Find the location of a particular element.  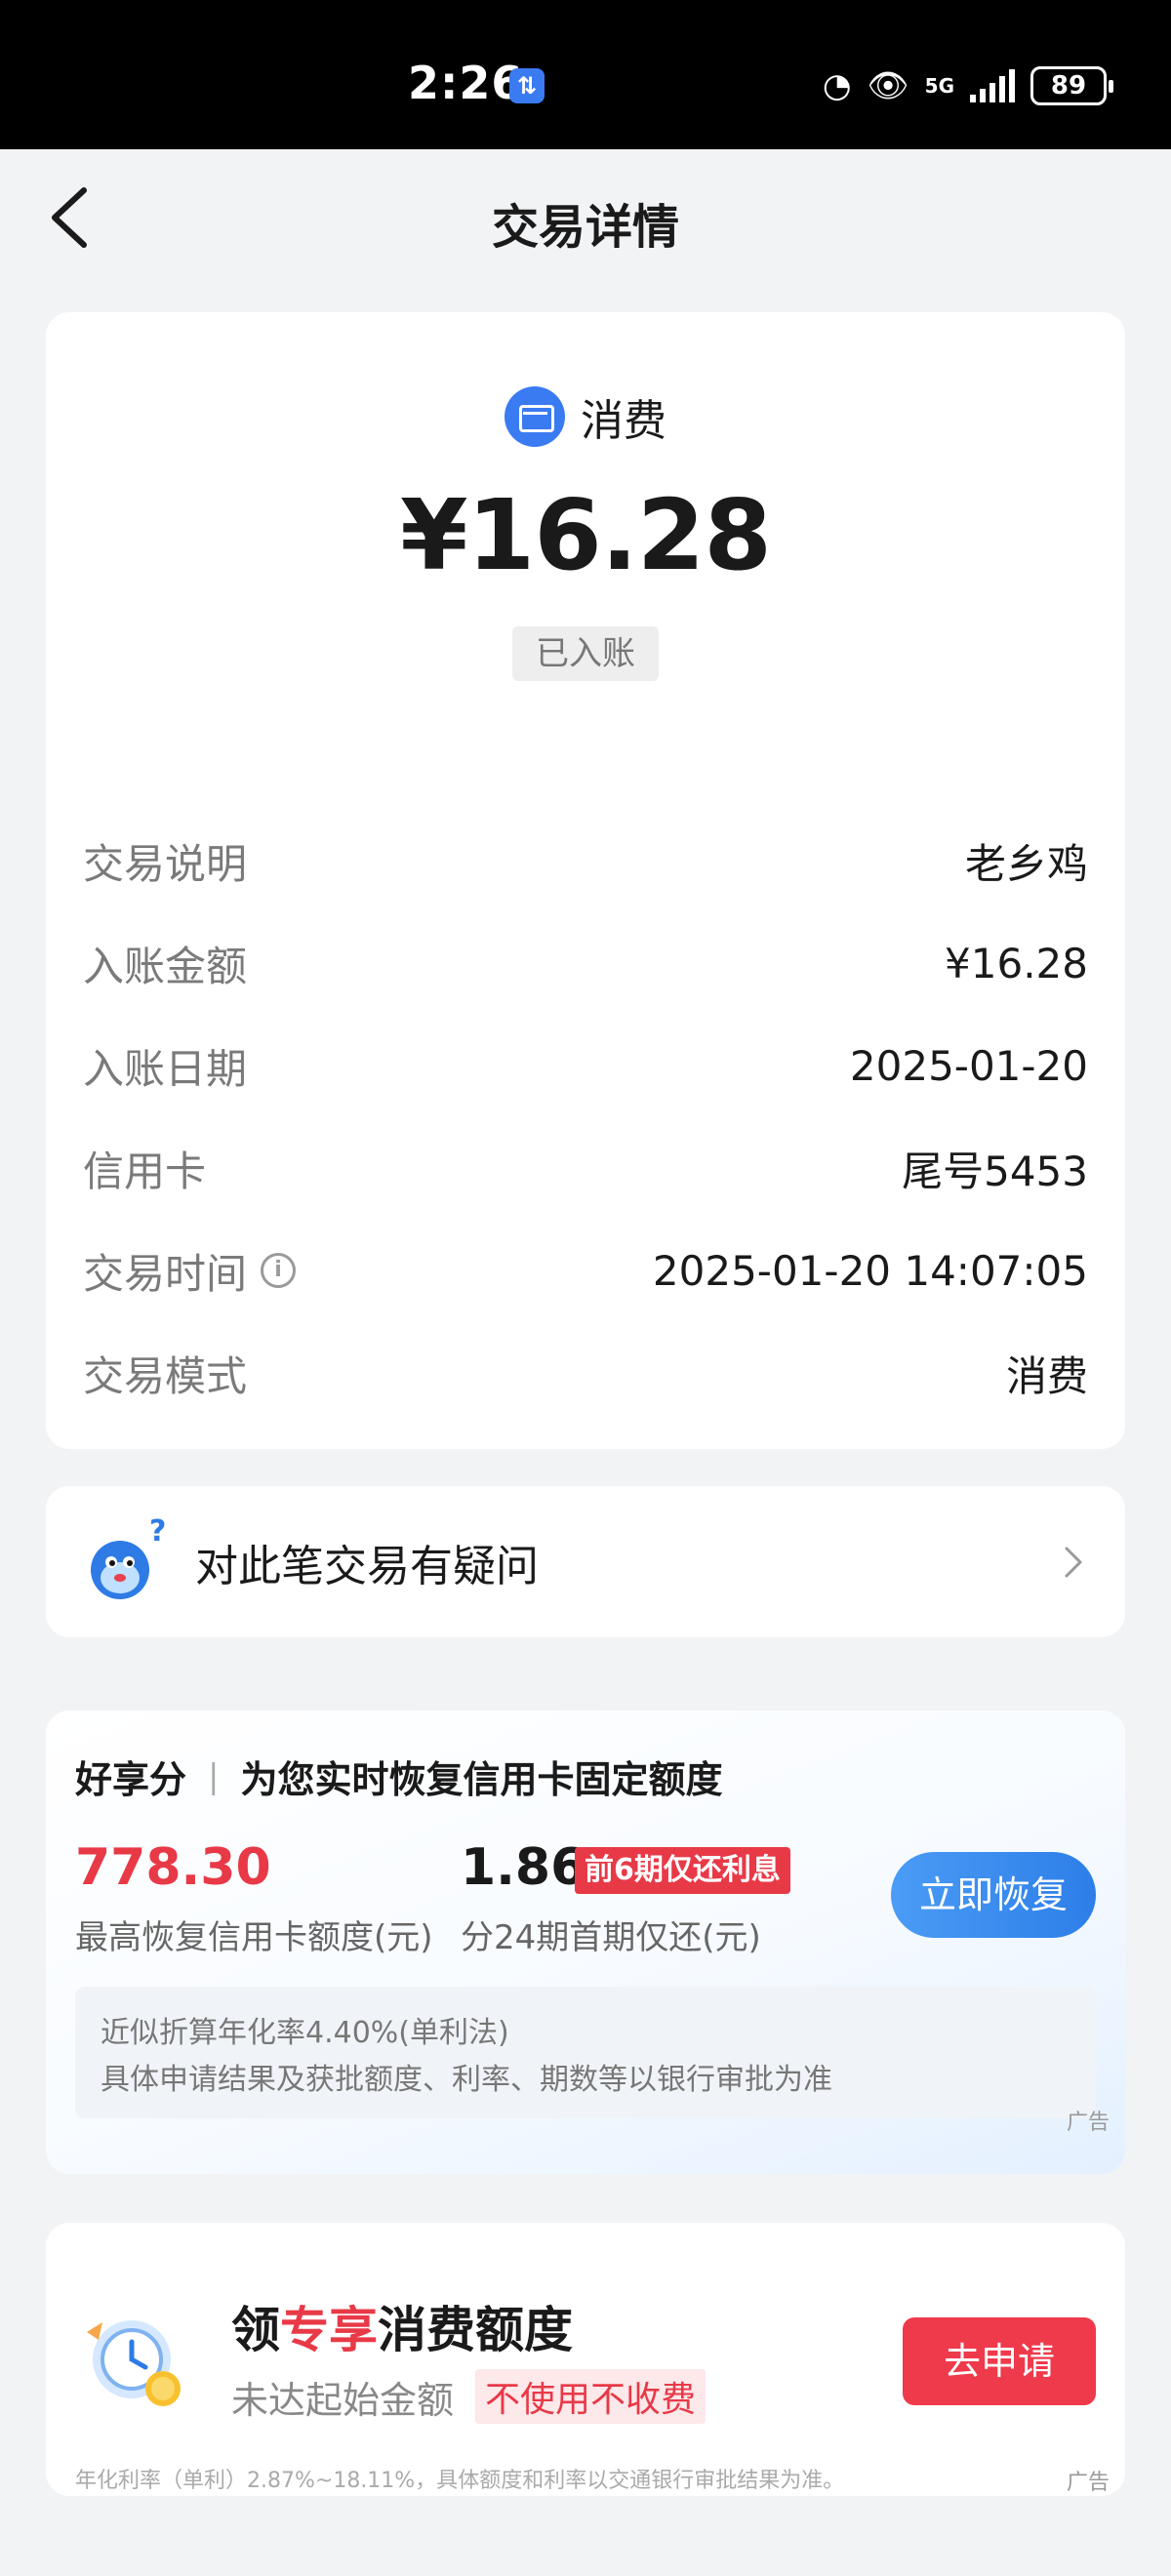

detail-value: 消费 is located at coordinates (1046, 1375).